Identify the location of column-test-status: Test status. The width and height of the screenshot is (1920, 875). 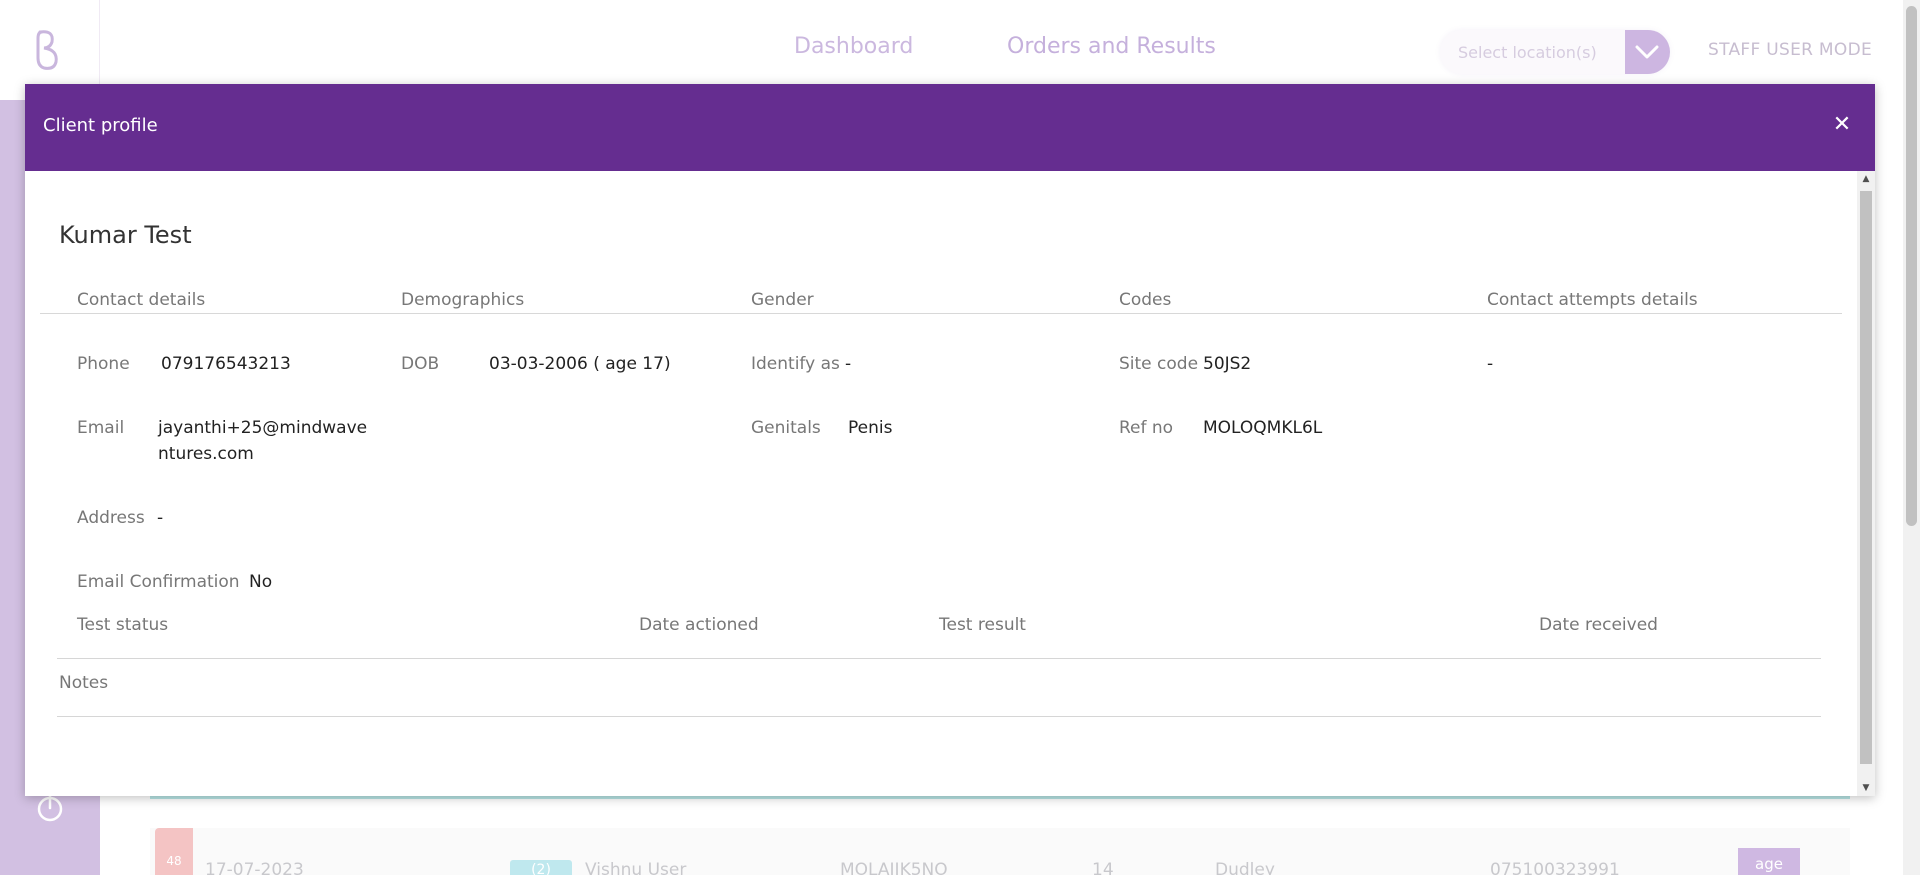
(123, 625).